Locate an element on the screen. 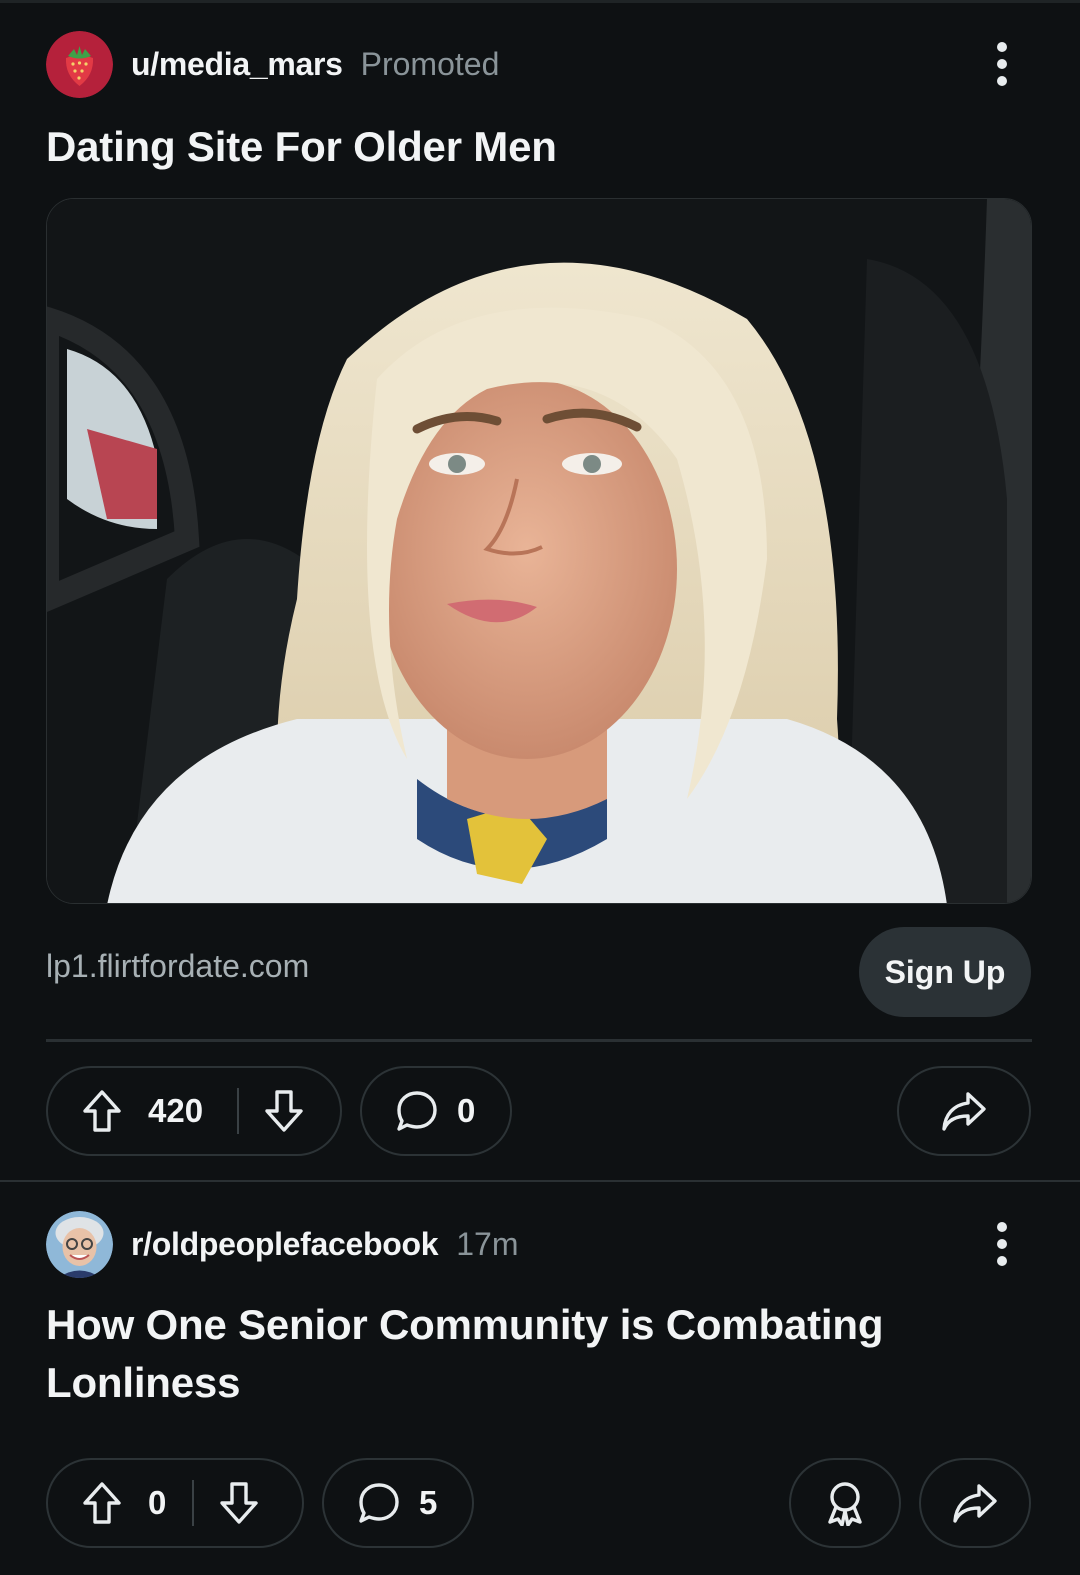 This screenshot has height=1575, width=1080. post-time: 17m is located at coordinates (487, 1243).